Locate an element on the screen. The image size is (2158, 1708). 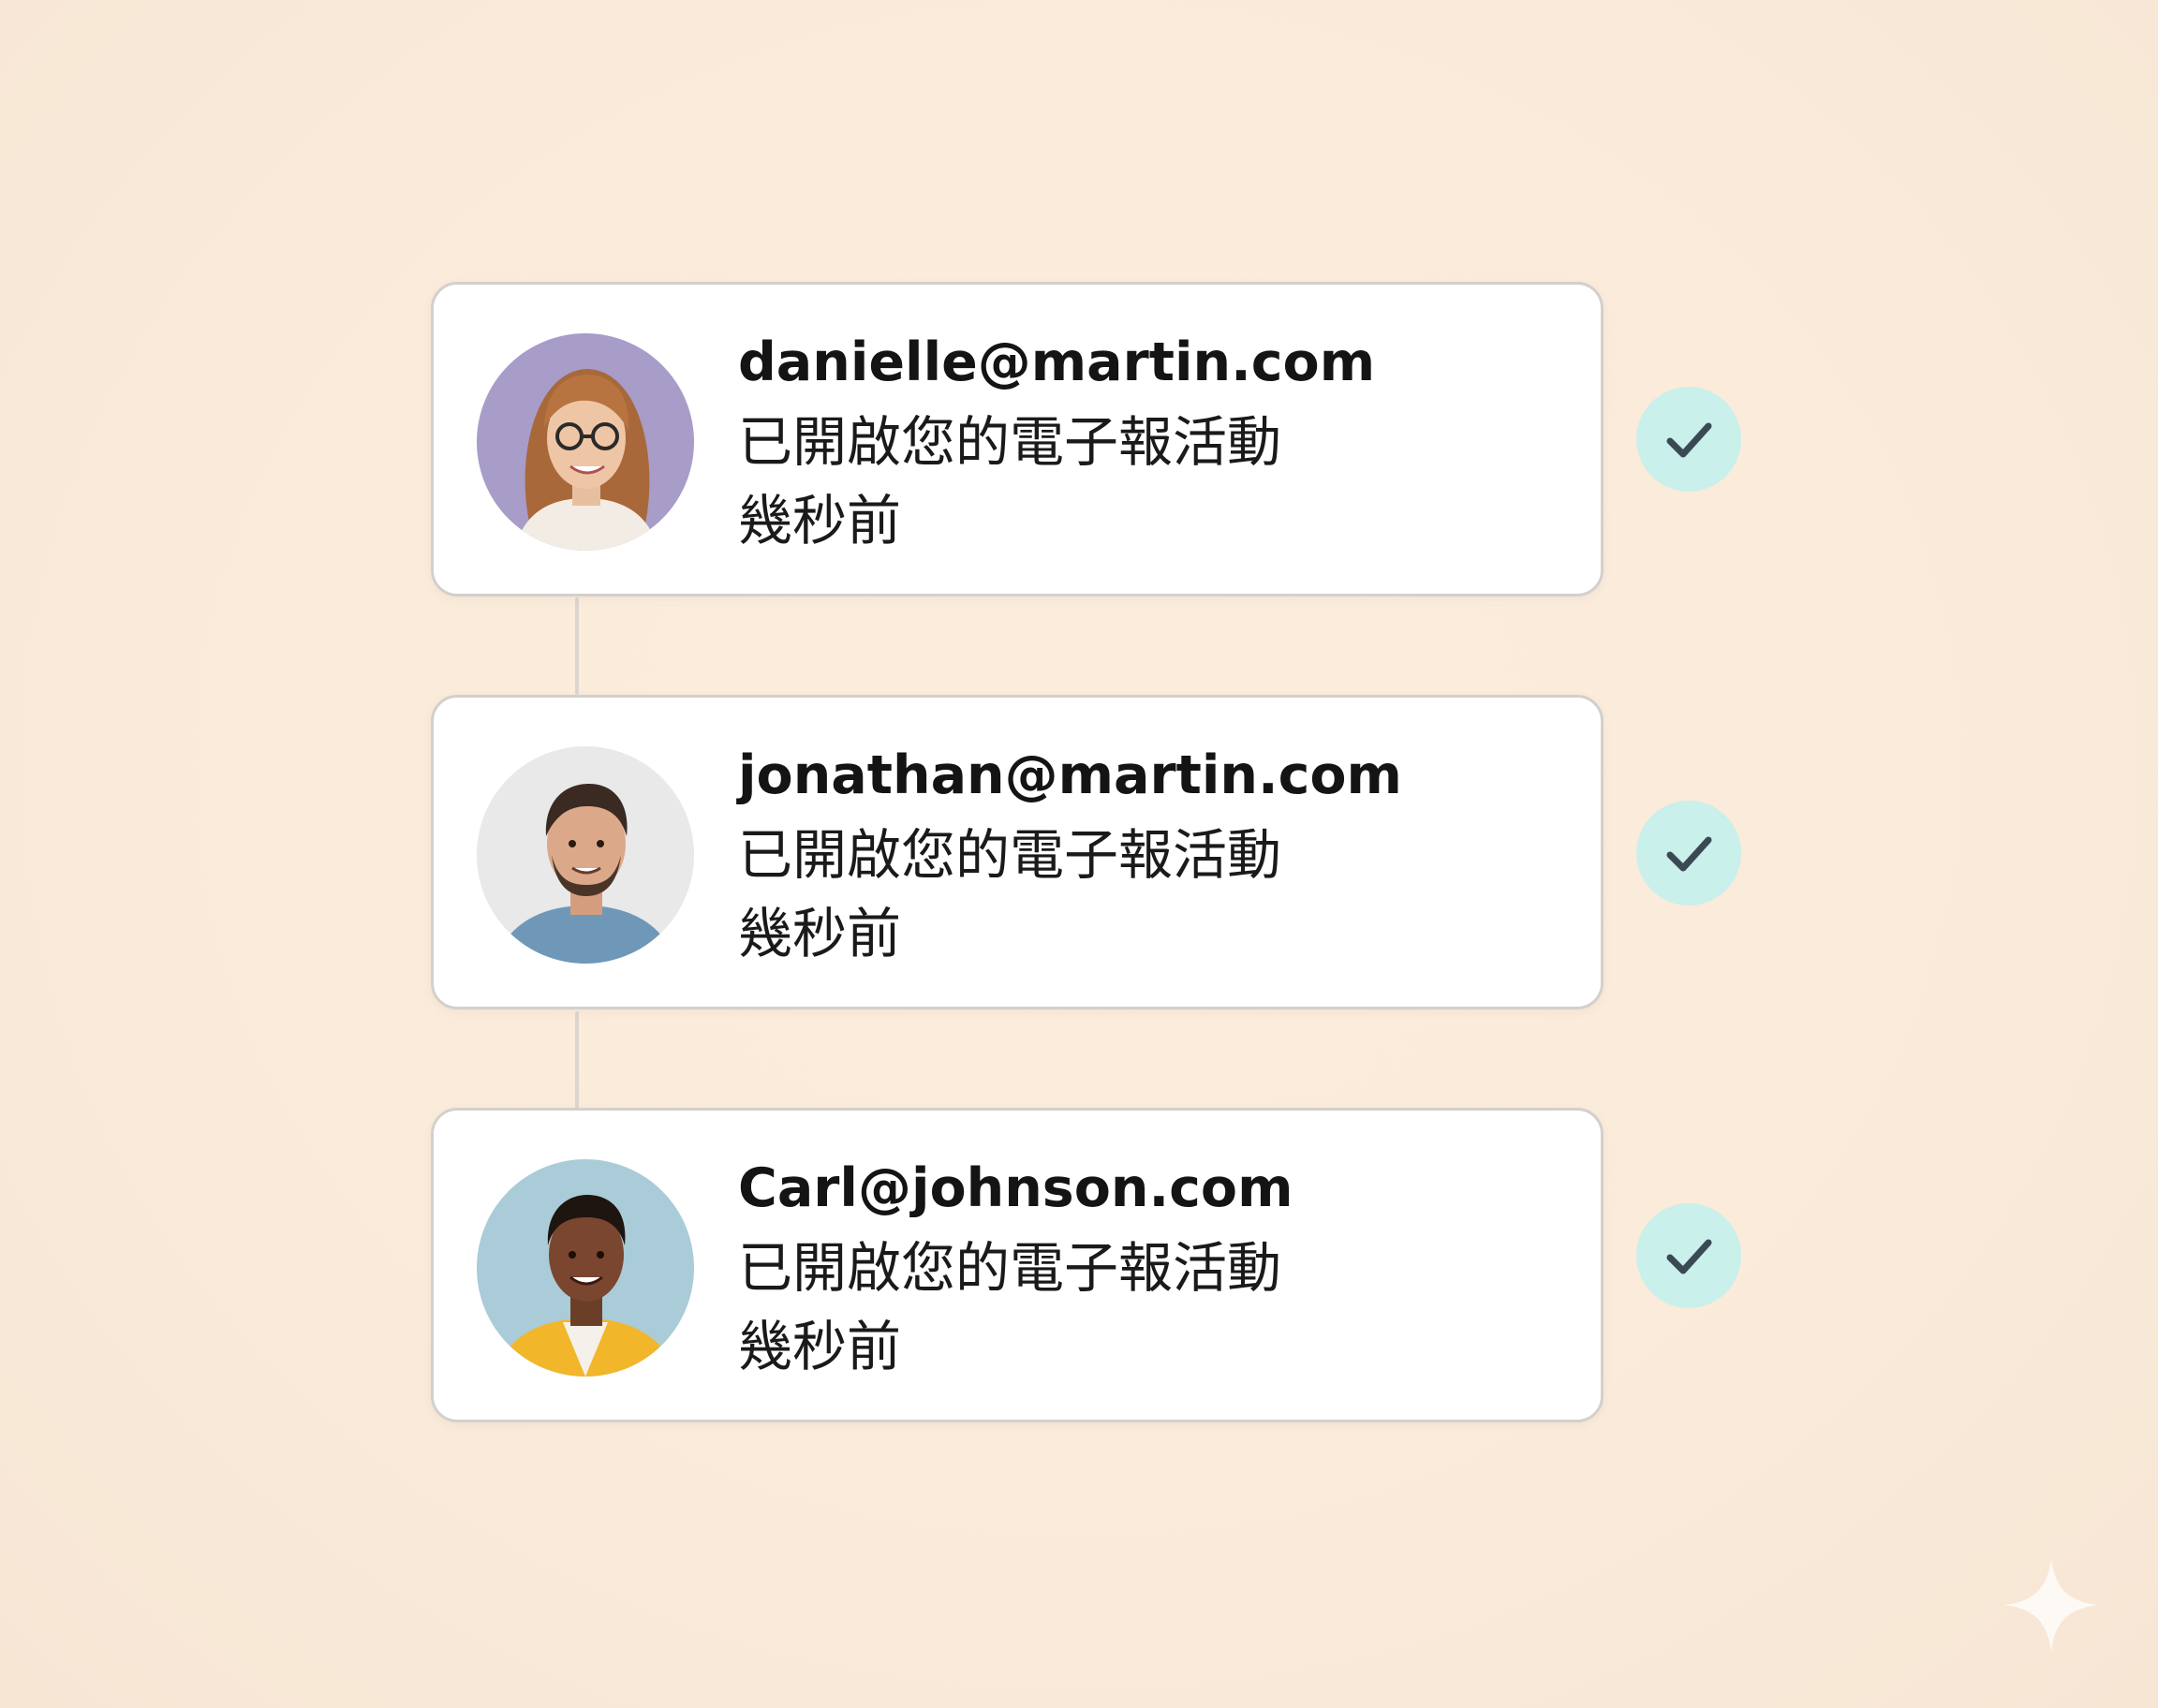
user-email: jonathan@martin.com is located at coordinates (1070, 775).